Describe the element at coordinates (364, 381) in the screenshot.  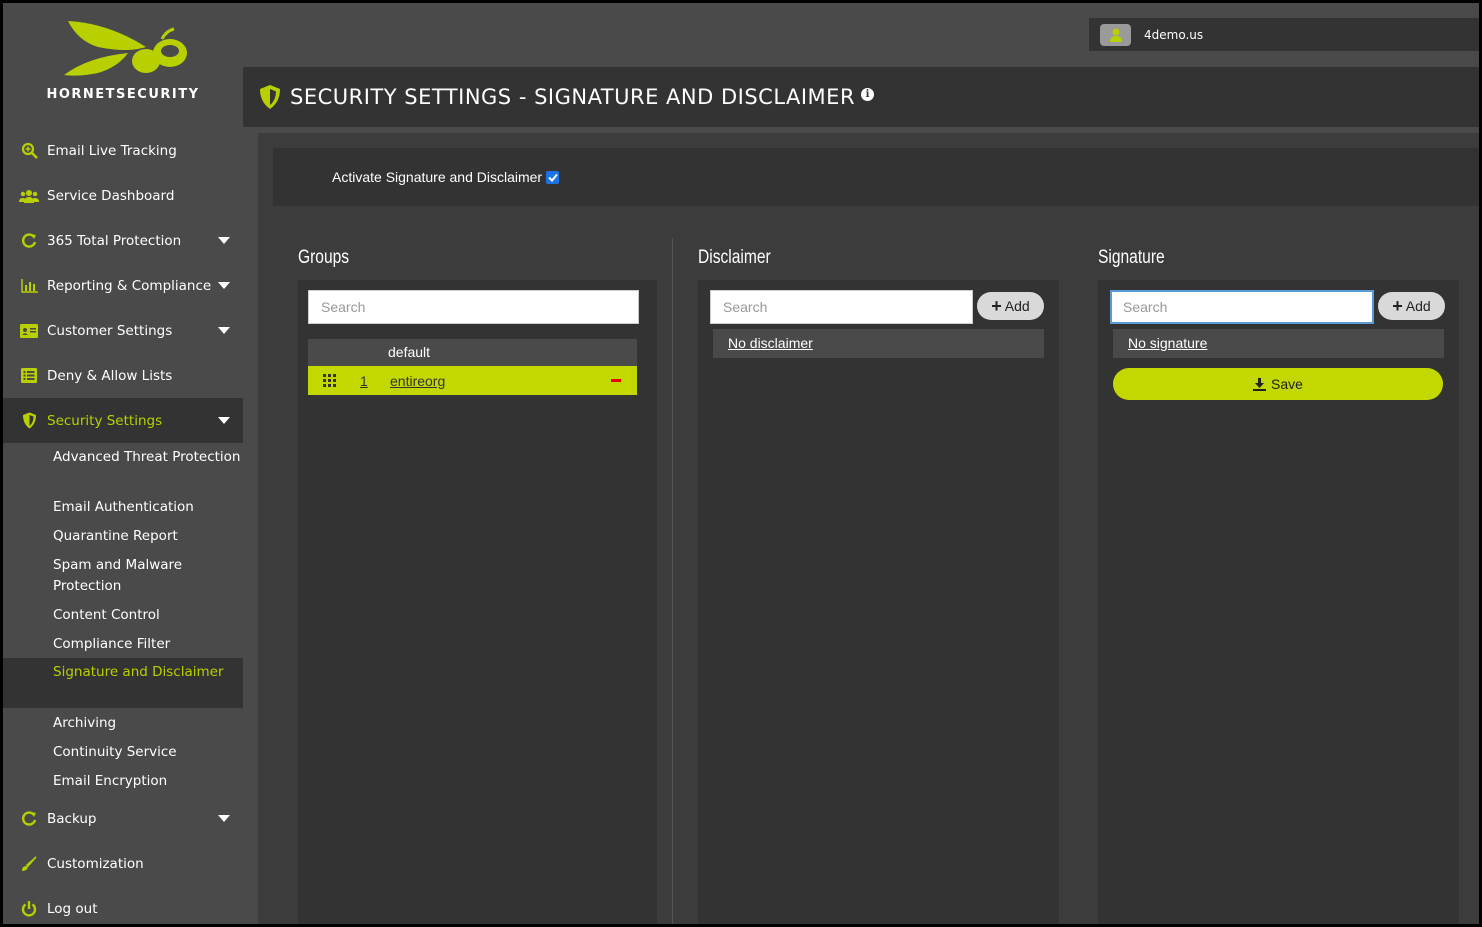
I see `group-priority-link: 1` at that location.